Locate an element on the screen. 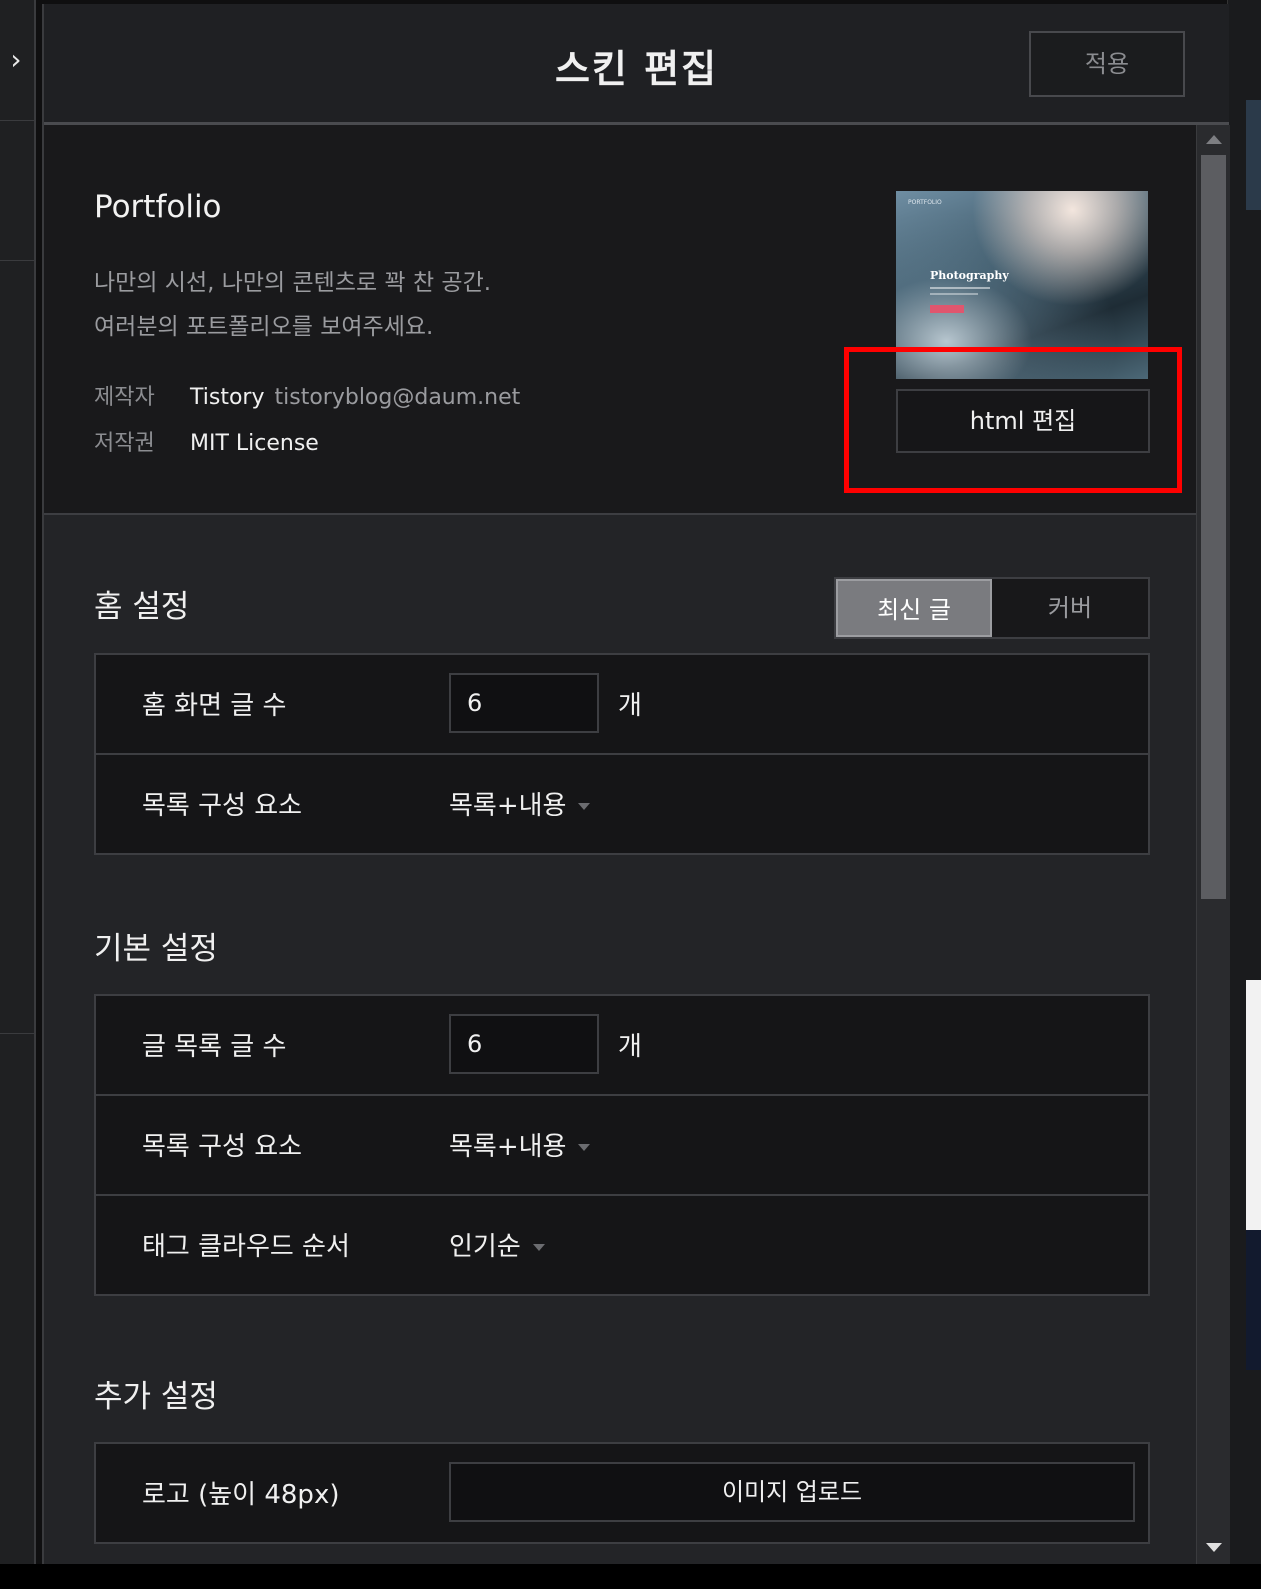 This screenshot has height=1589, width=1261. author-key: 제작자 is located at coordinates (124, 397).